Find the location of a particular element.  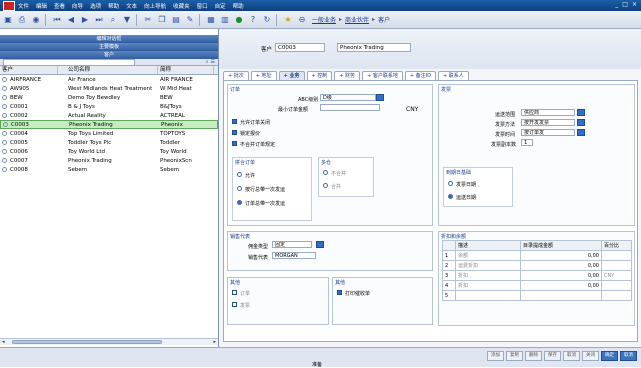

table-row: AIRFRANCE Air France AIR FRANCE is located at coordinates (109, 79).